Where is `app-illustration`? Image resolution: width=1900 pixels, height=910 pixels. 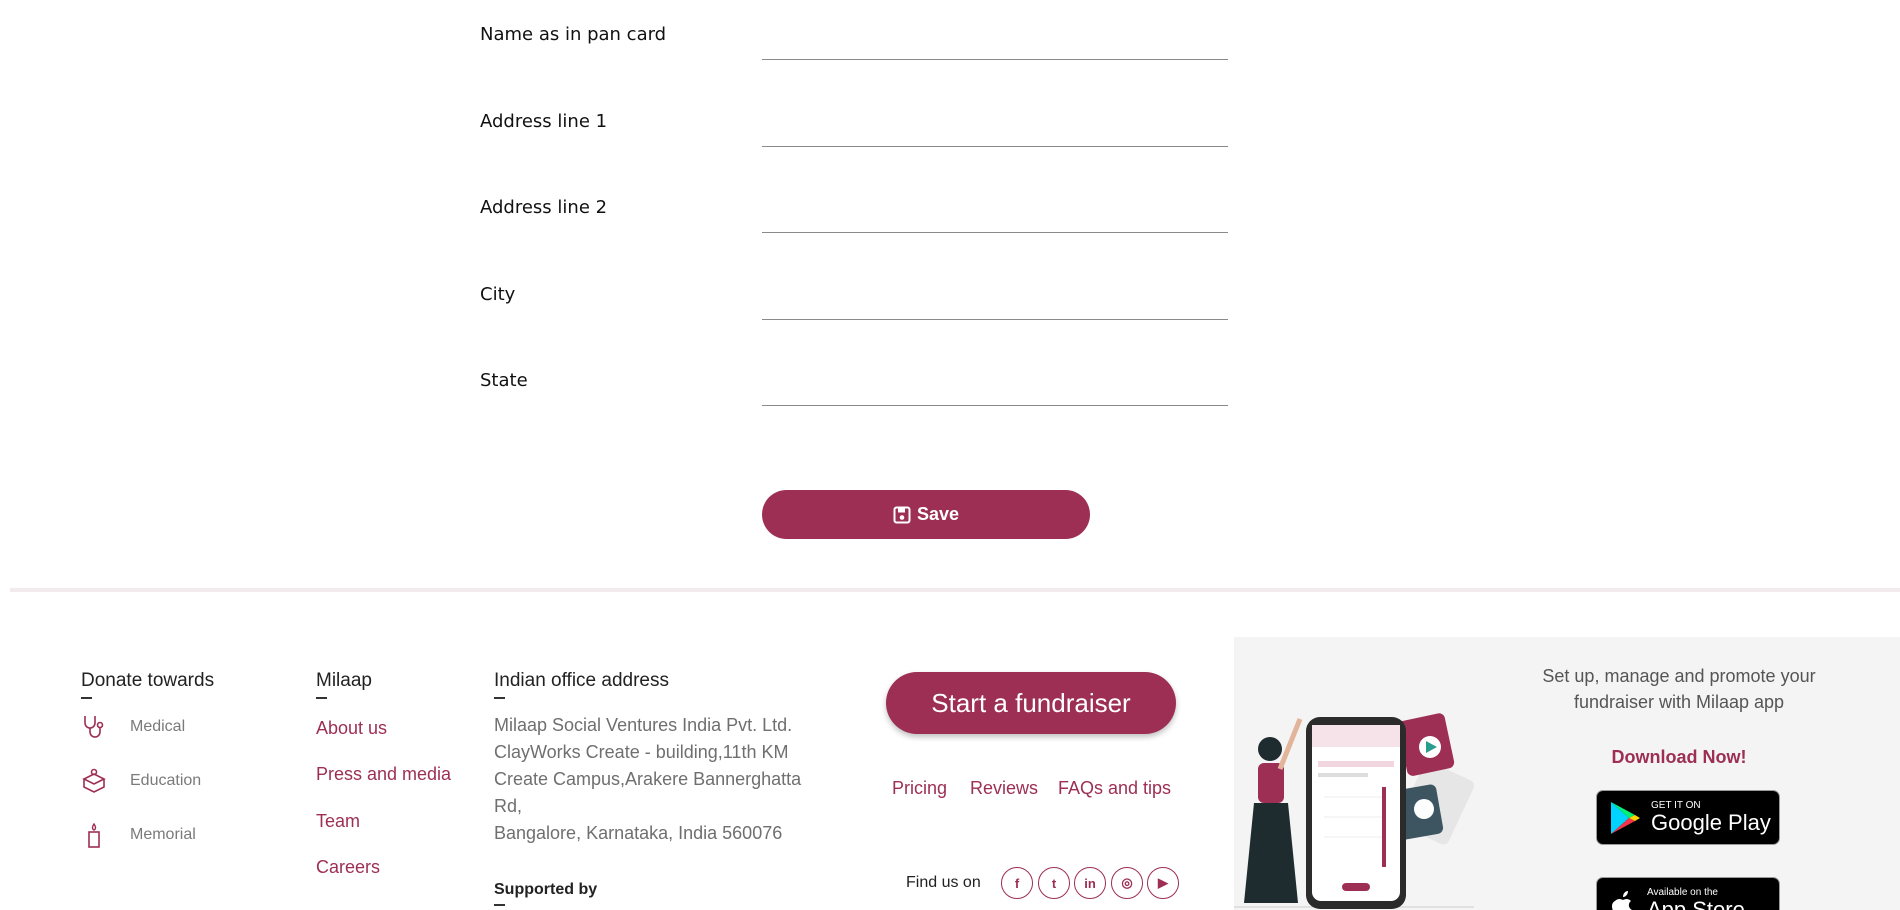
app-illustration is located at coordinates (1354, 811).